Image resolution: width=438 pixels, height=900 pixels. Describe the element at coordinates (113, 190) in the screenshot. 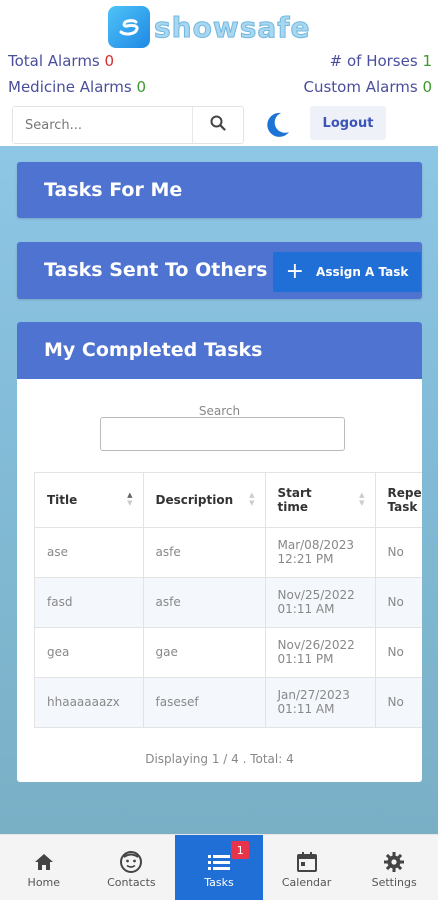

I see `tasks-for-me-title: Tasks For Me` at that location.